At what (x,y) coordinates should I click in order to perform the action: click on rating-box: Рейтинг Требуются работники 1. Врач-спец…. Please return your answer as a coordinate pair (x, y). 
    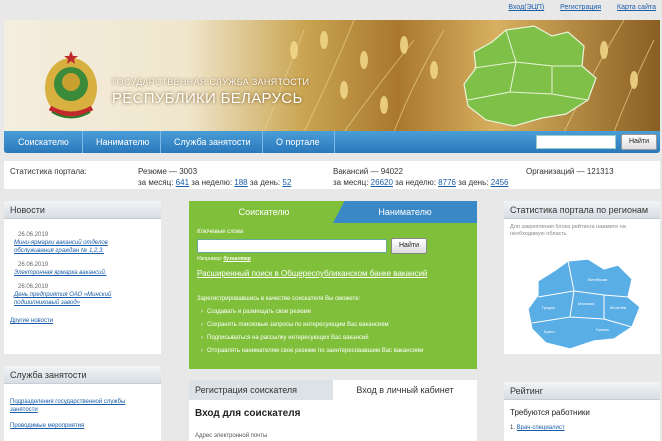
    Looking at the image, I should click on (582, 411).